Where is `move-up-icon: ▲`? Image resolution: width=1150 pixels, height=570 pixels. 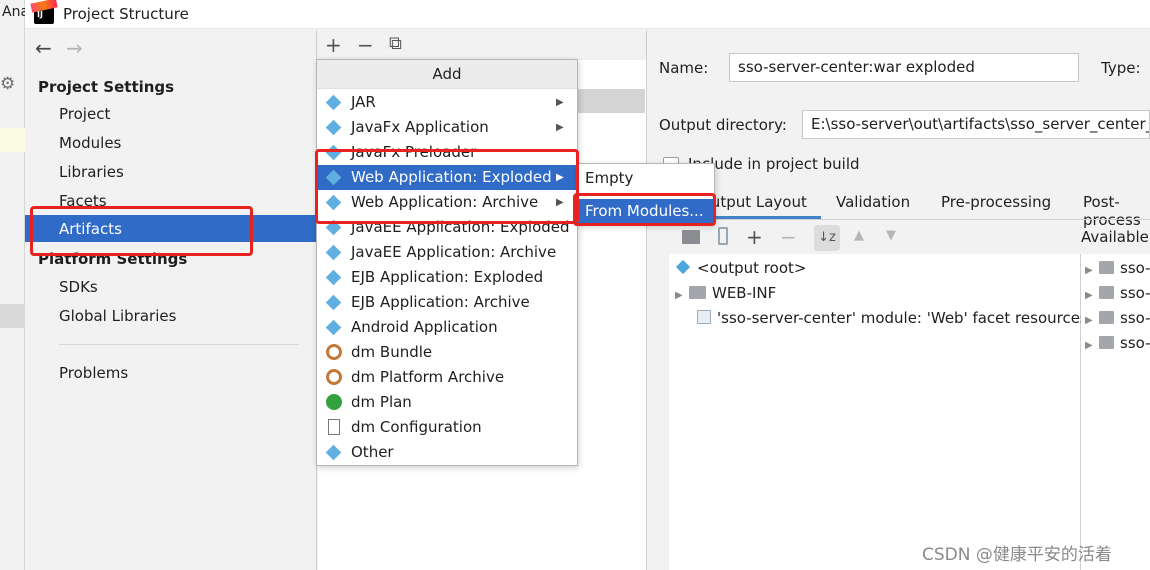 move-up-icon: ▲ is located at coordinates (859, 235).